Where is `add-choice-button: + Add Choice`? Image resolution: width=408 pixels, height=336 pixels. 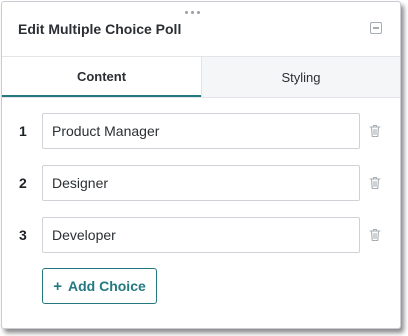 add-choice-button: + Add Choice is located at coordinates (99, 286).